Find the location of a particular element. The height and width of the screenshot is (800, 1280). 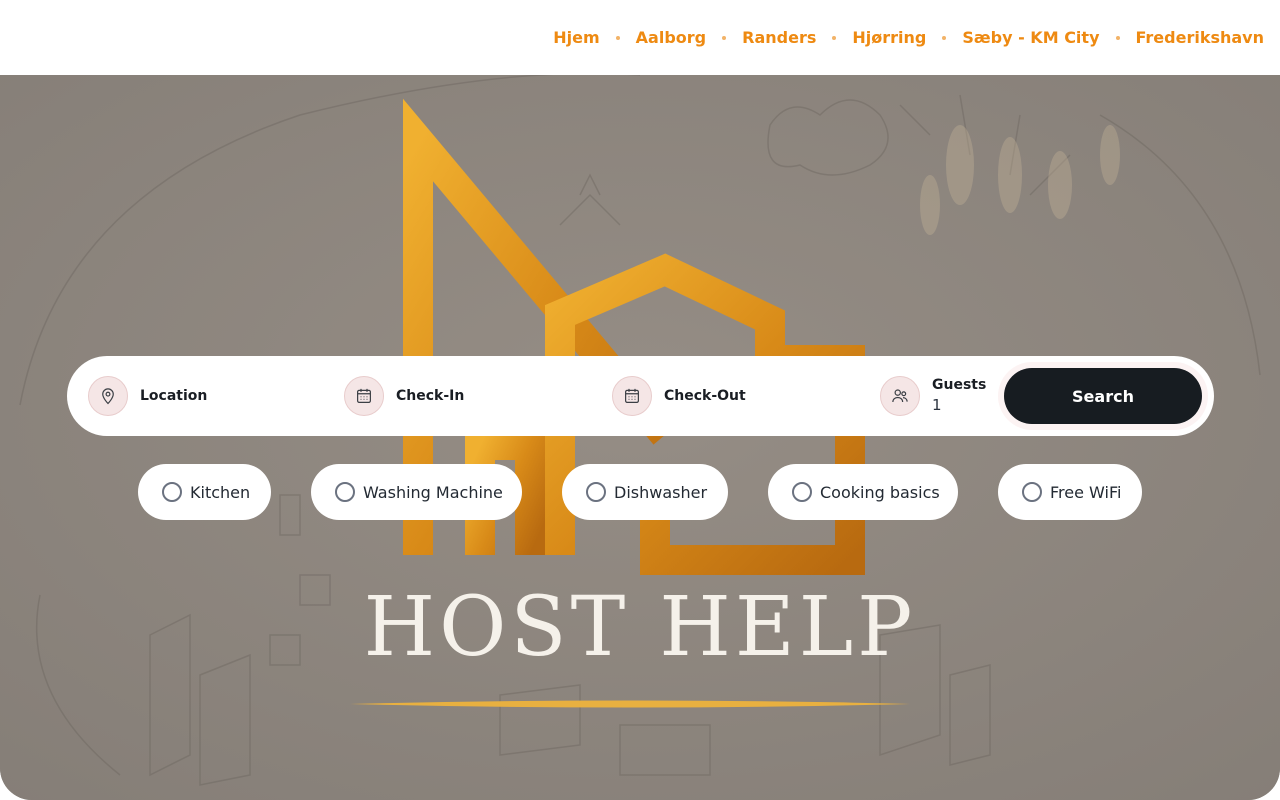

location-field: Location is located at coordinates (147, 396).